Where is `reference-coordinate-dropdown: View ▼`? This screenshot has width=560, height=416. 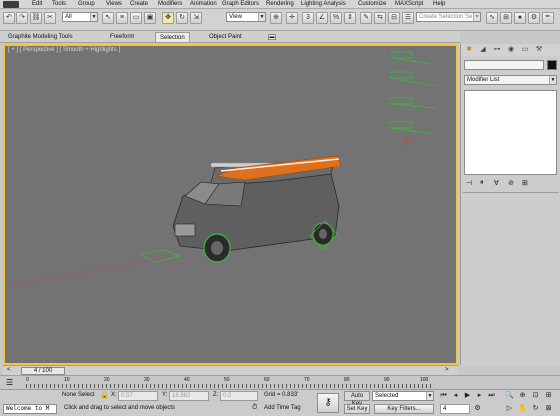
reference-coordinate-dropdown: View ▼ is located at coordinates (246, 17).